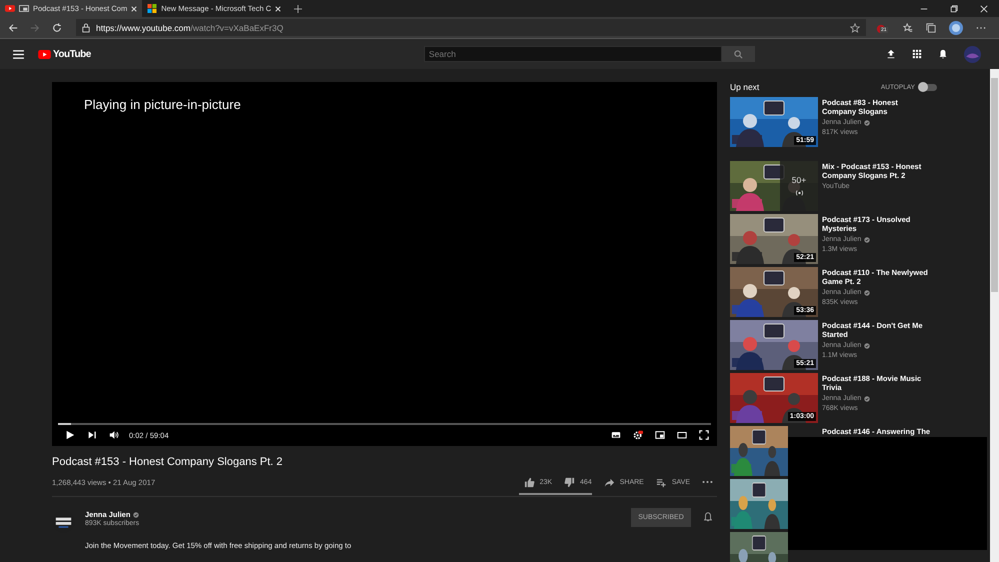 Image resolution: width=999 pixels, height=562 pixels. I want to click on menu-icon, so click(18, 54).